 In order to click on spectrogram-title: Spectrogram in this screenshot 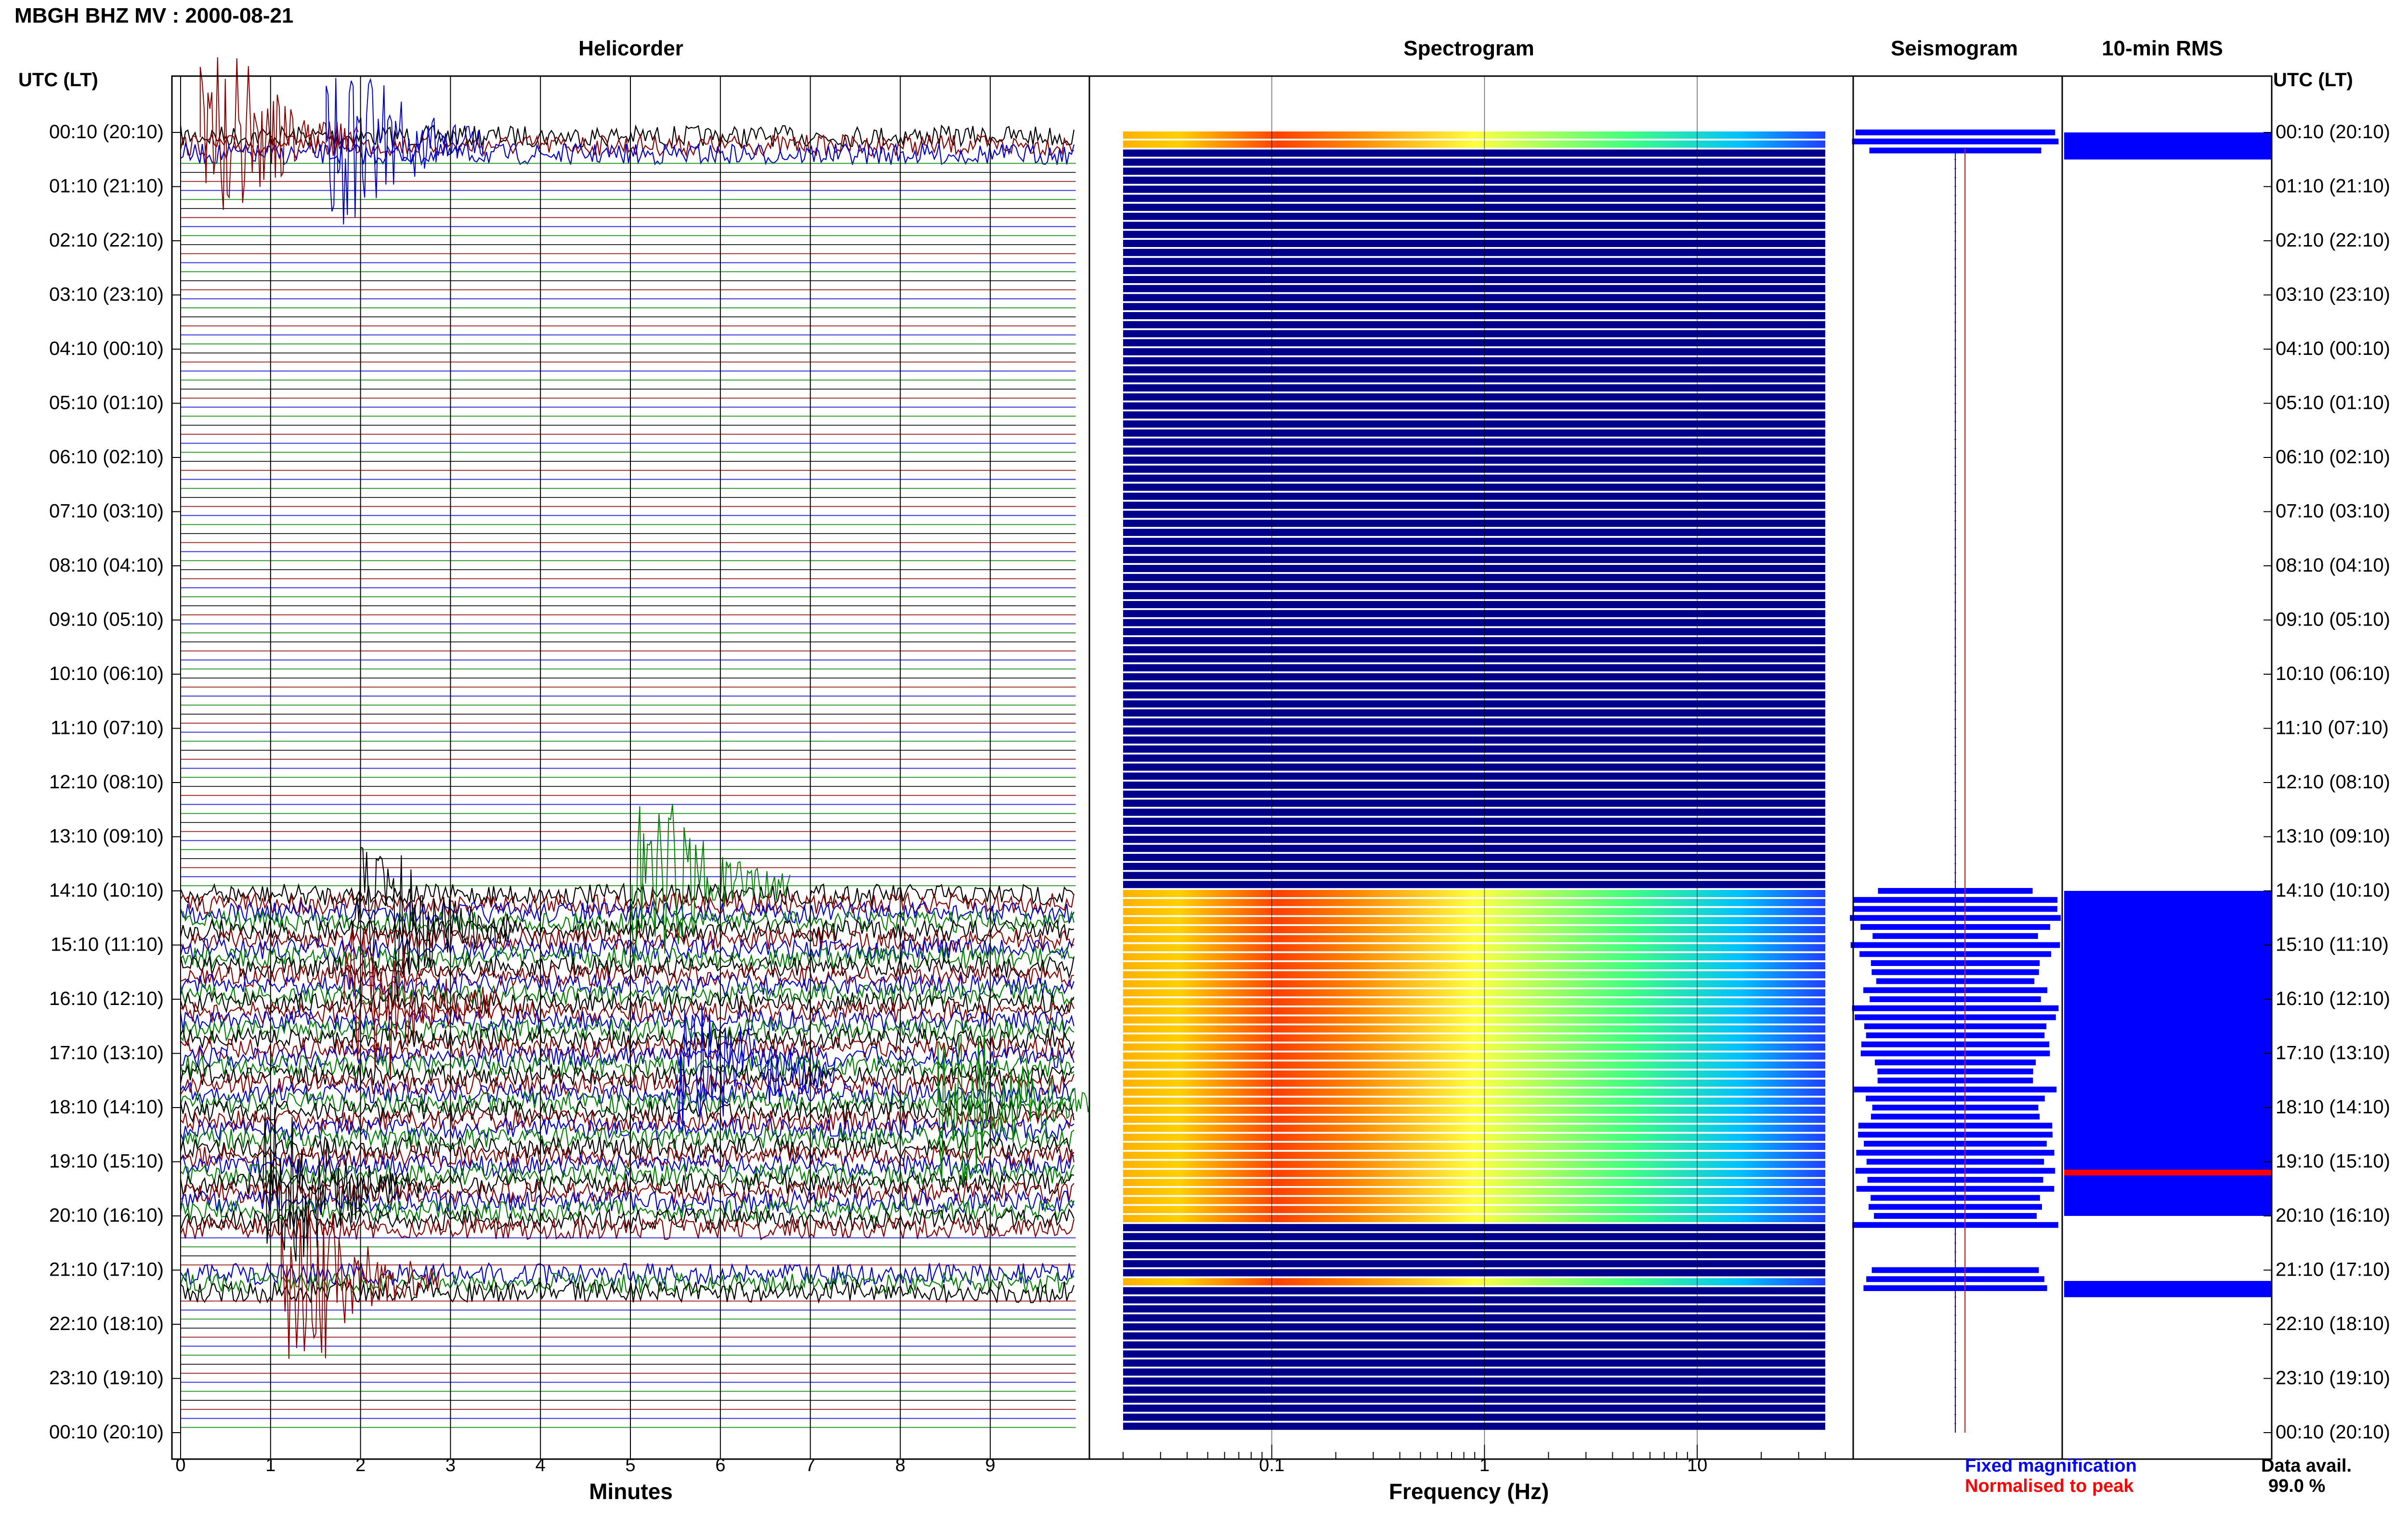, I will do `click(1468, 48)`.